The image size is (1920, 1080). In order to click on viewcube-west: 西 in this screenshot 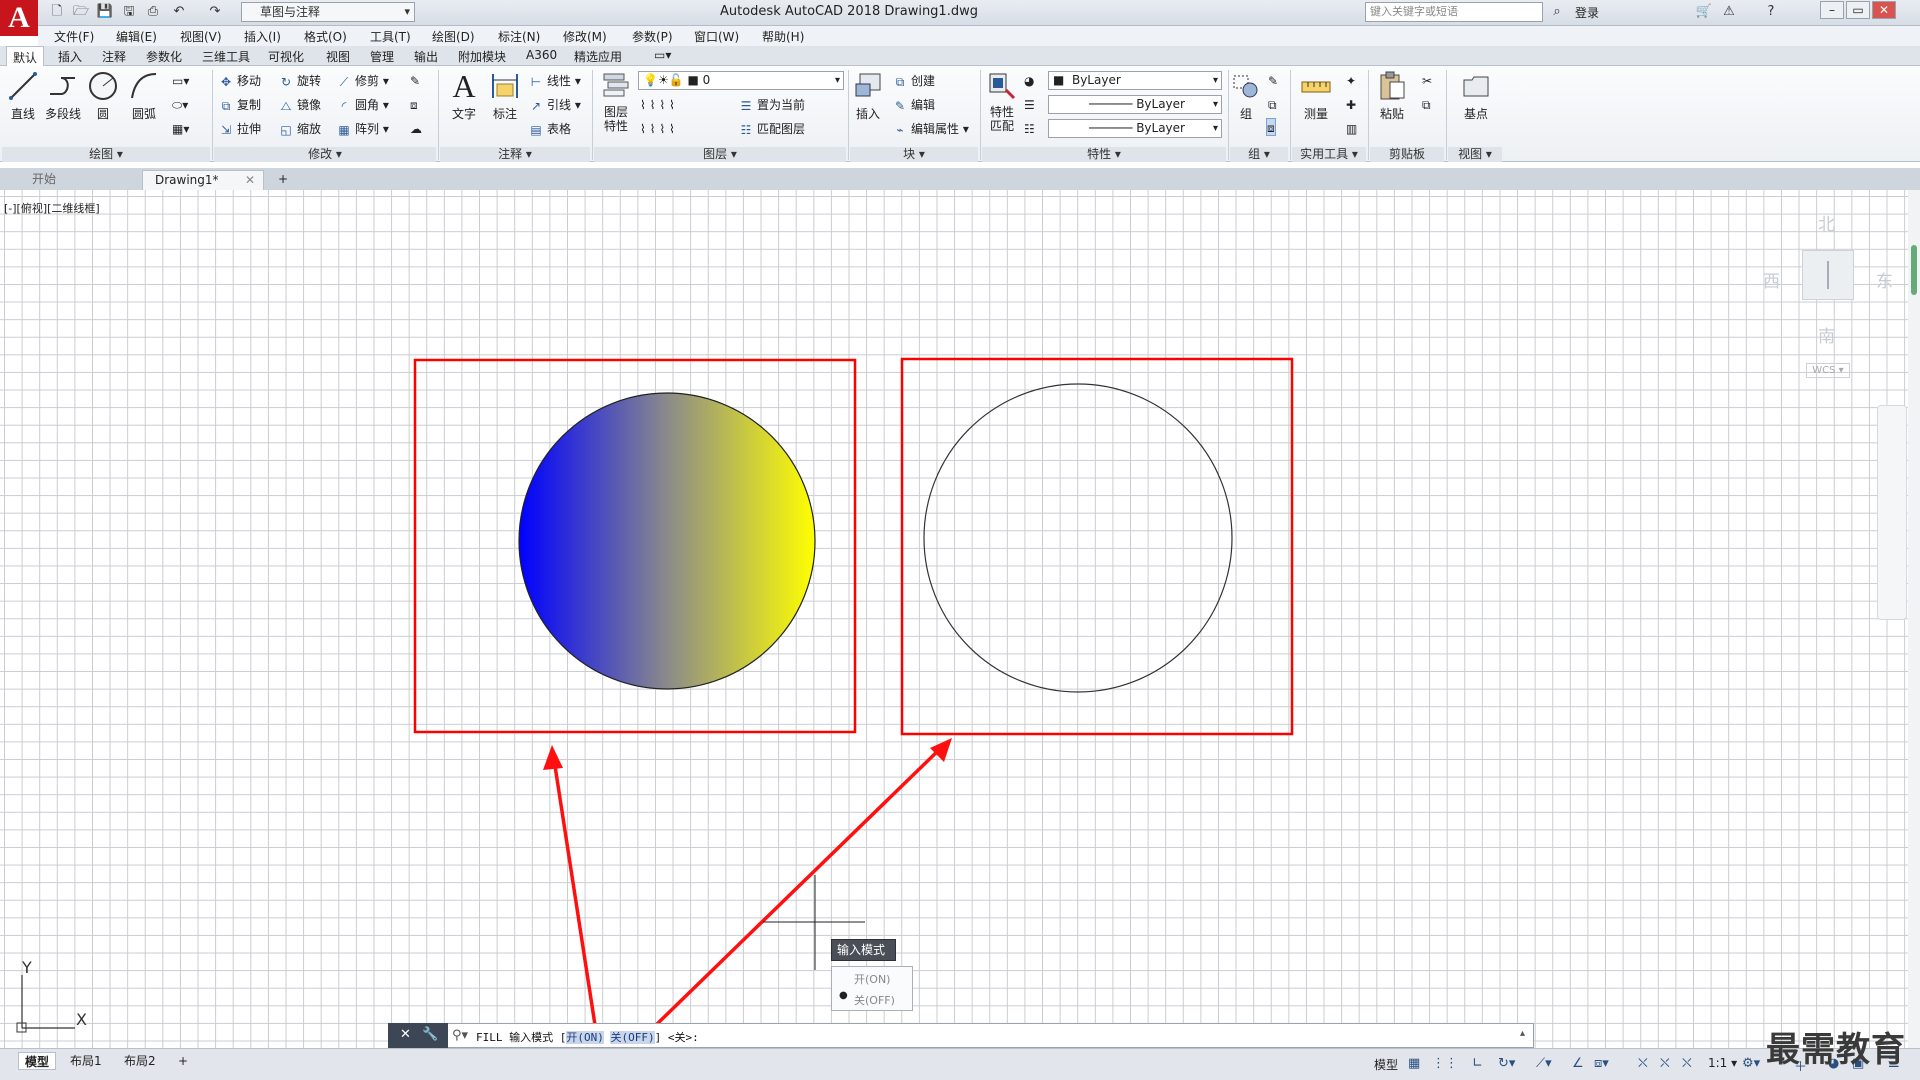, I will do `click(1771, 279)`.